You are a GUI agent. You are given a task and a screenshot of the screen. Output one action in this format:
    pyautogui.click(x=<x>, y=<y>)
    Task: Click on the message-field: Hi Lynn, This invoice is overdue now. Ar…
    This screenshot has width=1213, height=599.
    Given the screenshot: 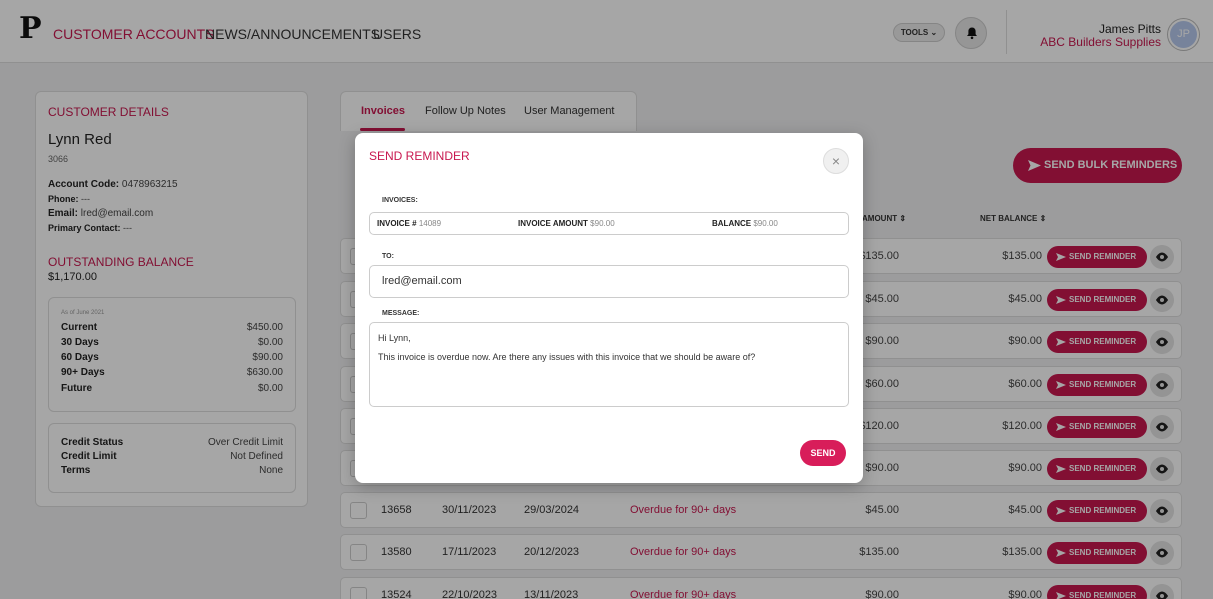 What is the action you would take?
    pyautogui.click(x=609, y=364)
    